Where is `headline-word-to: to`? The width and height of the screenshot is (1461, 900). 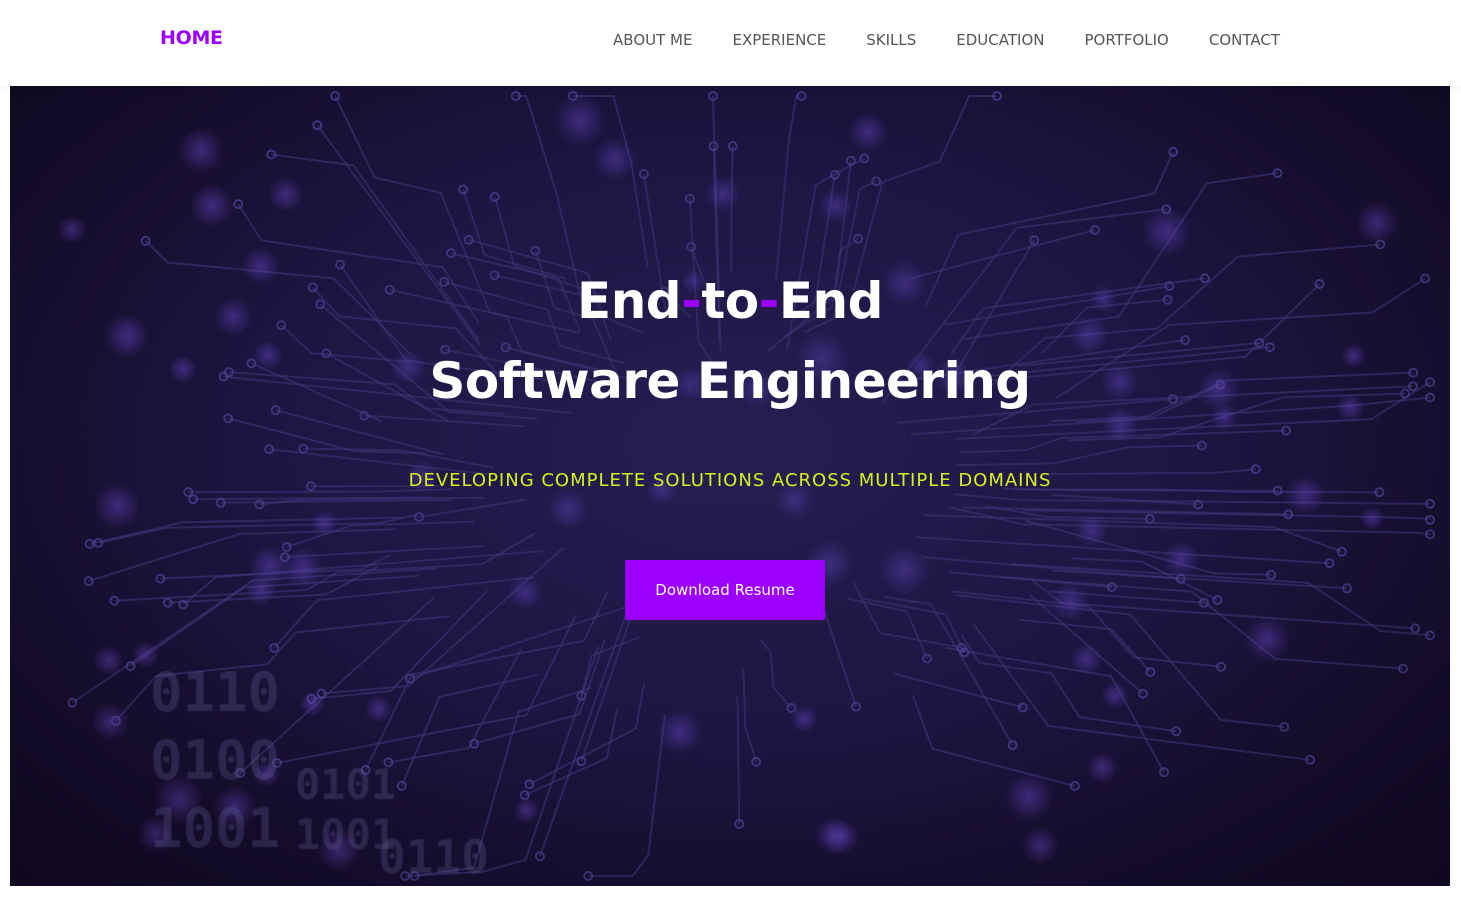 headline-word-to: to is located at coordinates (730, 301).